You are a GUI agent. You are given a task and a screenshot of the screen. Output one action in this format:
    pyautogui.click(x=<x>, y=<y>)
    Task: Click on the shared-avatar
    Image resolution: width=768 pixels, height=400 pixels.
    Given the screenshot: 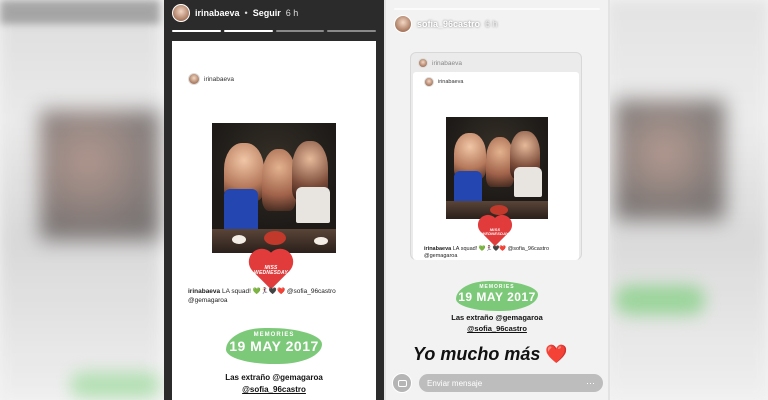 What is the action you would take?
    pyautogui.click(x=423, y=63)
    